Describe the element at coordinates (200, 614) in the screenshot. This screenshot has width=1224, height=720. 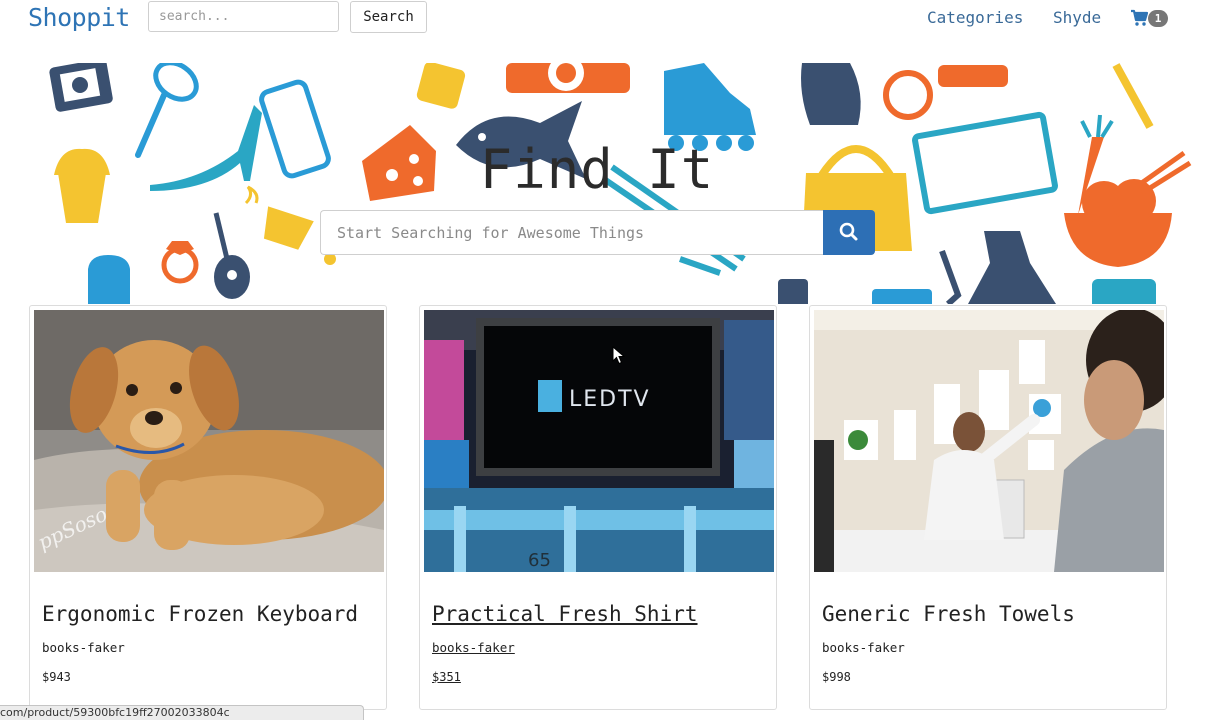
I see `product-title: Ergonomic Frozen Keyboard` at that location.